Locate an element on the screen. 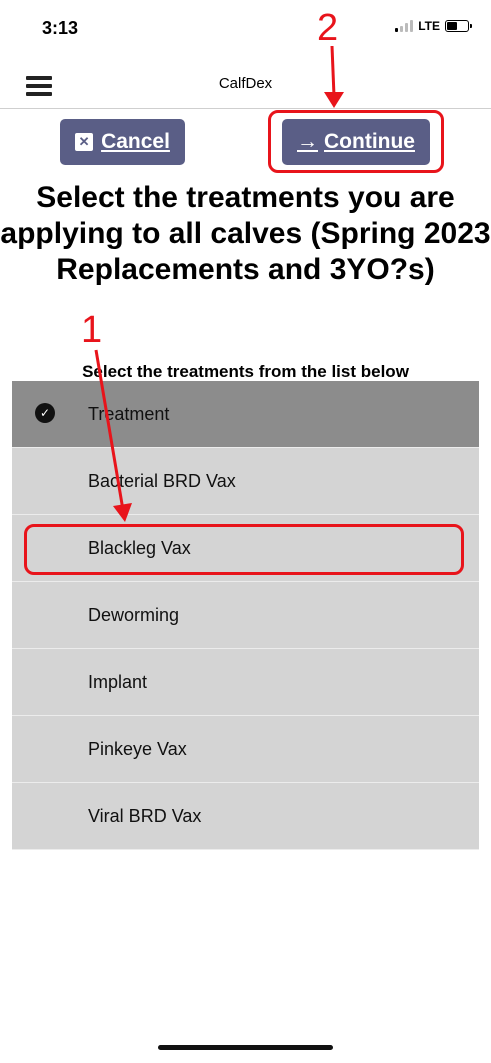 This screenshot has height=1063, width=491. cancel-button-label: Cancel is located at coordinates (135, 141).